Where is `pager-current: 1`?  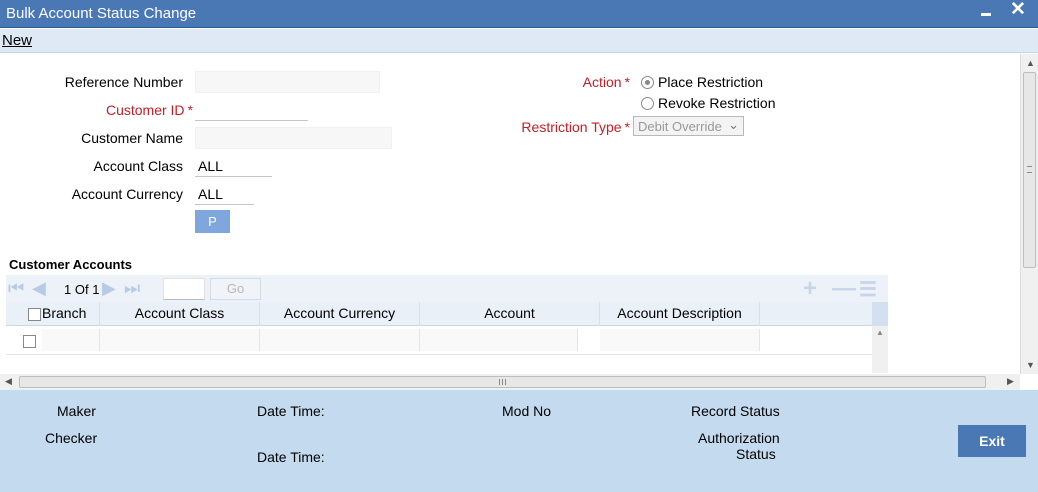 pager-current: 1 is located at coordinates (68, 289).